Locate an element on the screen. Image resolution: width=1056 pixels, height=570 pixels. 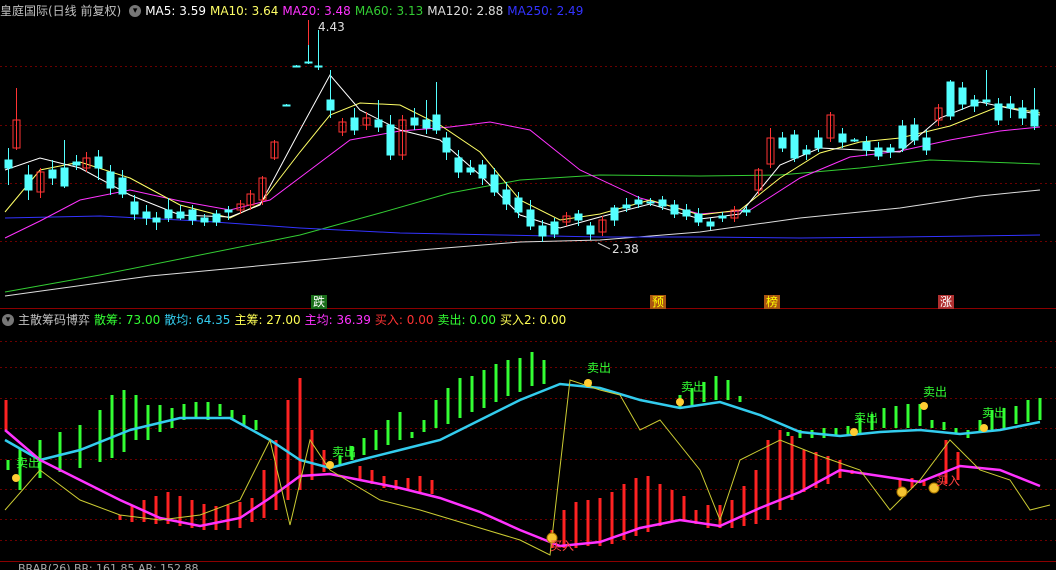
price-high-label: 4.43 is located at coordinates (331, 27).